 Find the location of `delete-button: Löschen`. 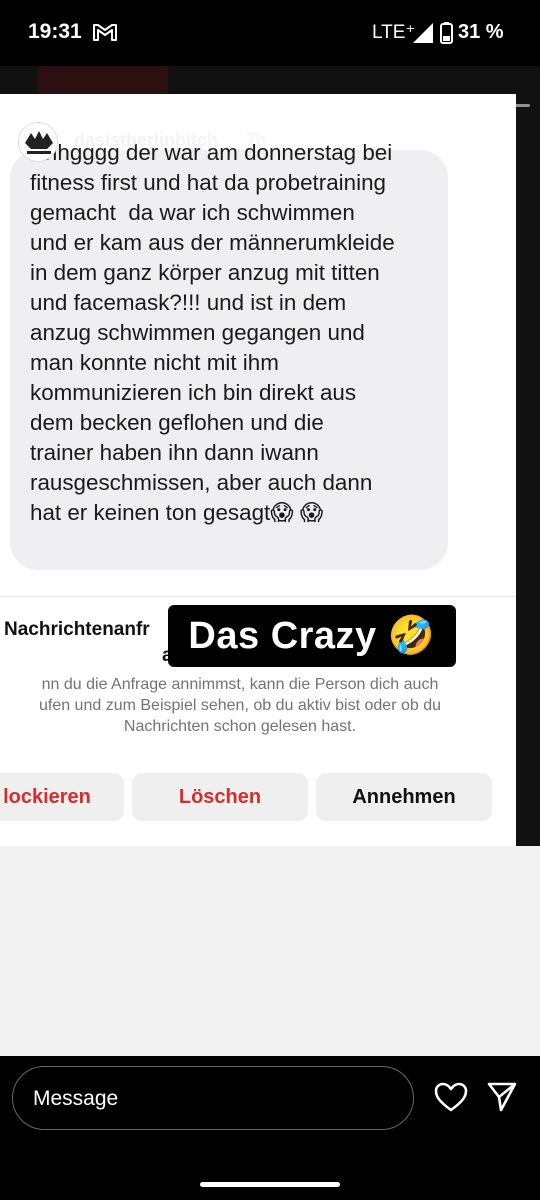

delete-button: Löschen is located at coordinates (220, 797).